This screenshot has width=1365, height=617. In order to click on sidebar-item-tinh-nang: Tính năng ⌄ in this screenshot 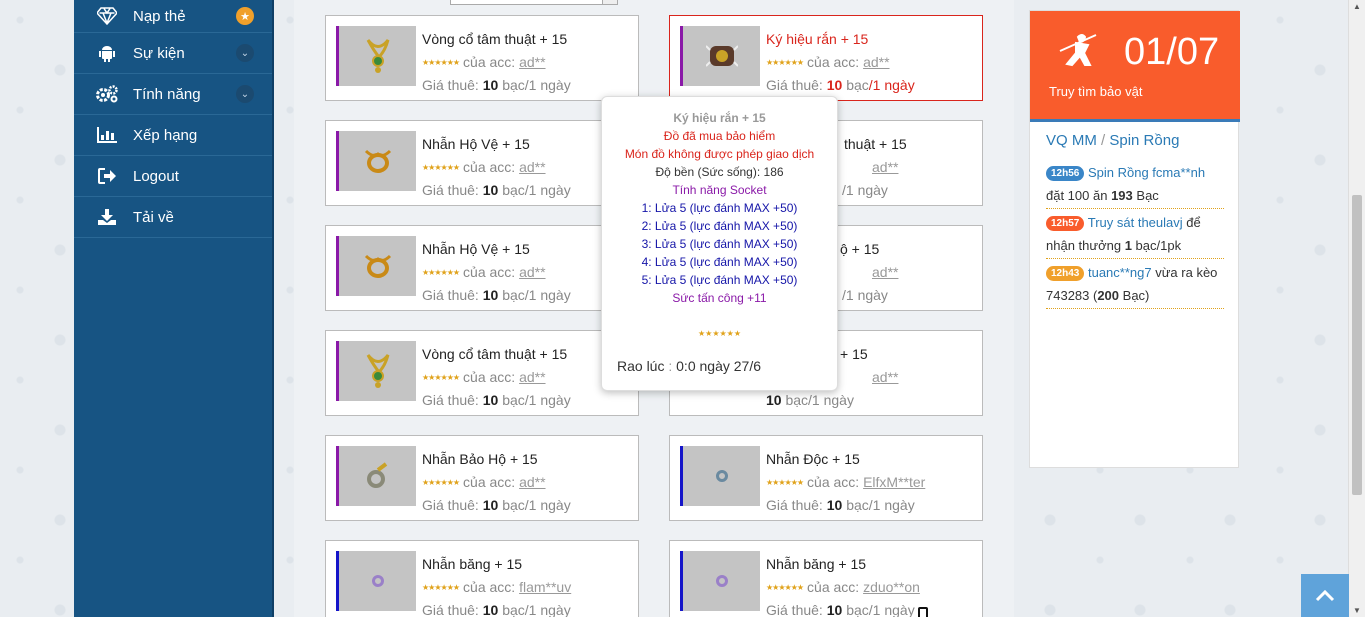, I will do `click(173, 94)`.